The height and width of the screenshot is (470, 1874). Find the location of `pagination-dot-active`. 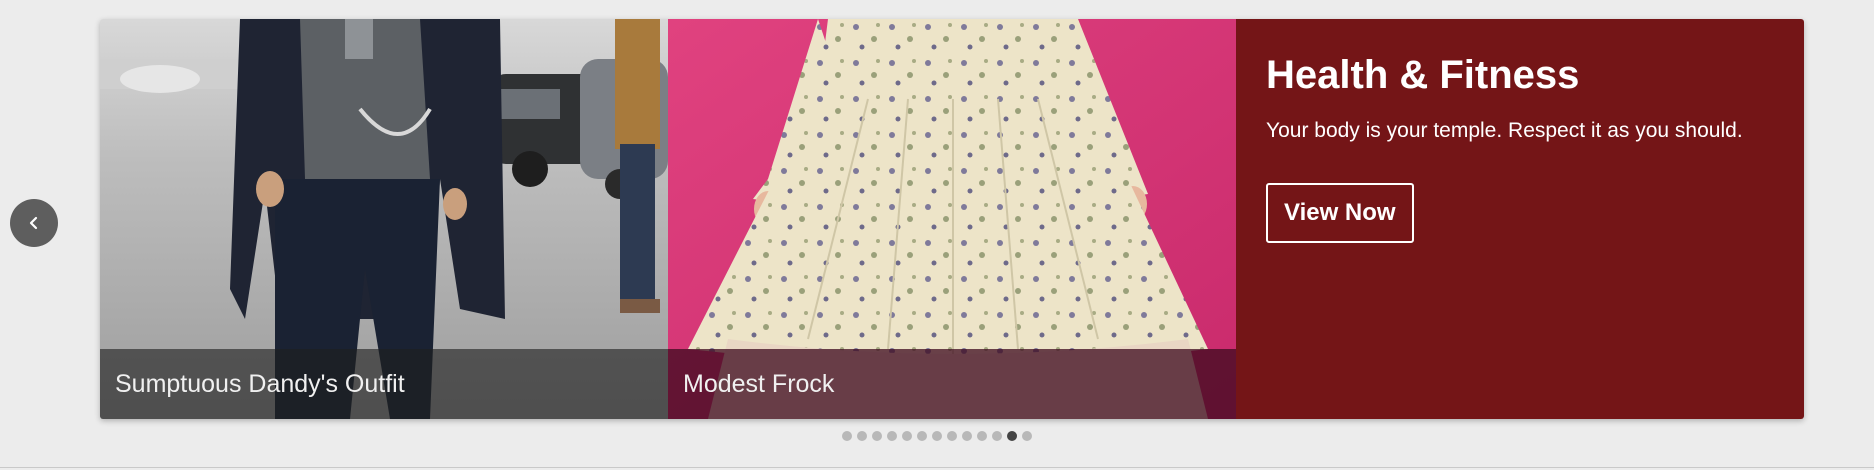

pagination-dot-active is located at coordinates (1012, 436).